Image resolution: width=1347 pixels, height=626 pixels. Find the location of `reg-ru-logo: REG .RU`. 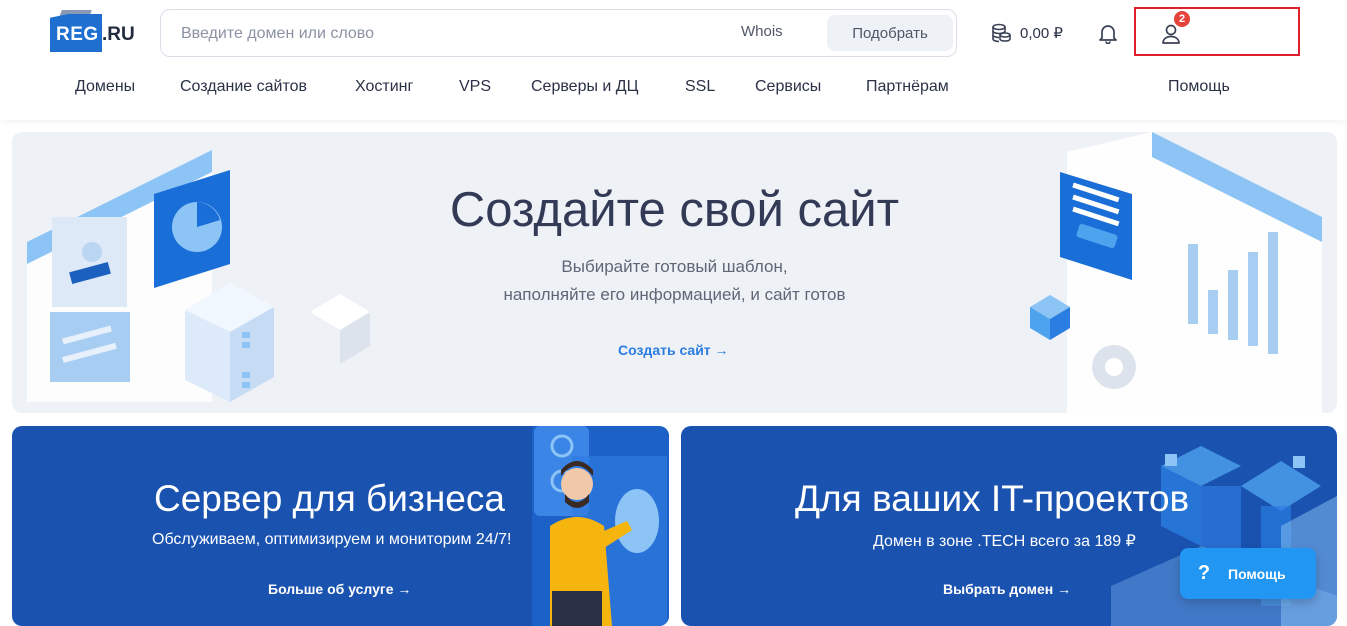

reg-ru-logo: REG .RU is located at coordinates (92, 32).